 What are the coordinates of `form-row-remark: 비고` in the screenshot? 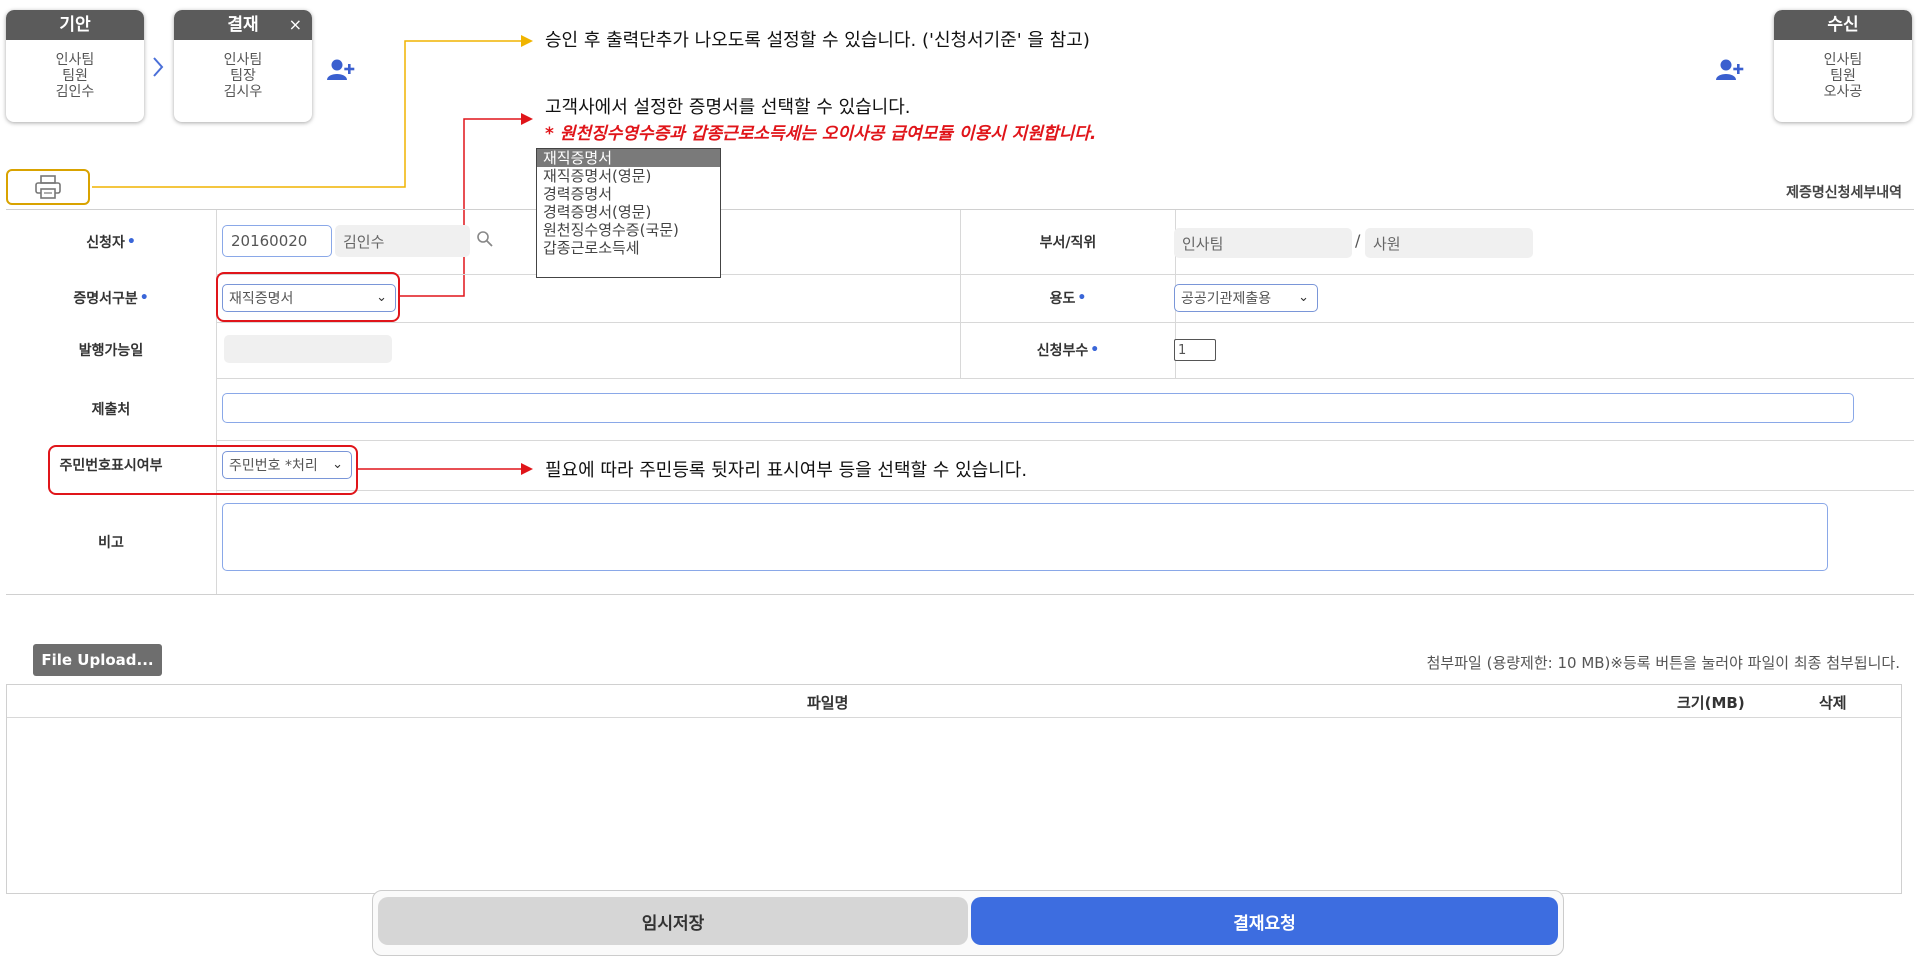 It's located at (960, 542).